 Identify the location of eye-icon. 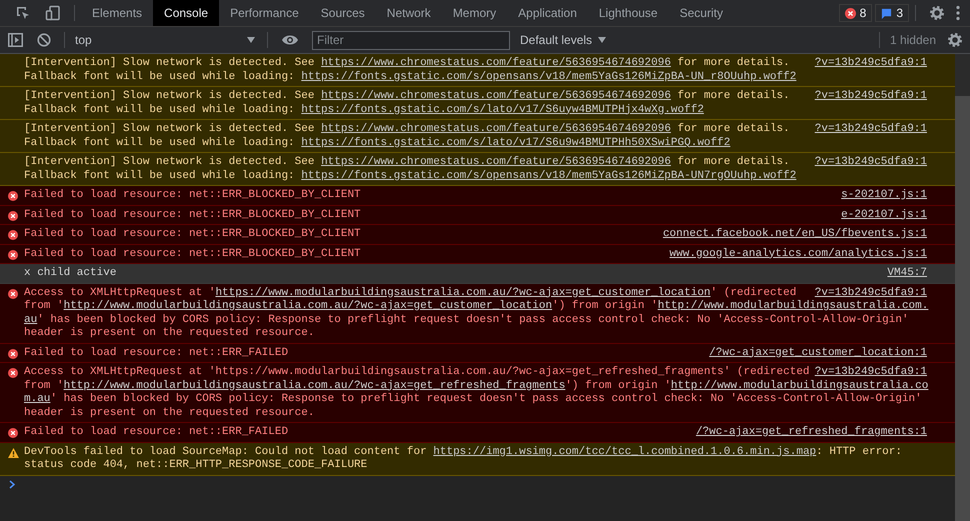
(290, 40).